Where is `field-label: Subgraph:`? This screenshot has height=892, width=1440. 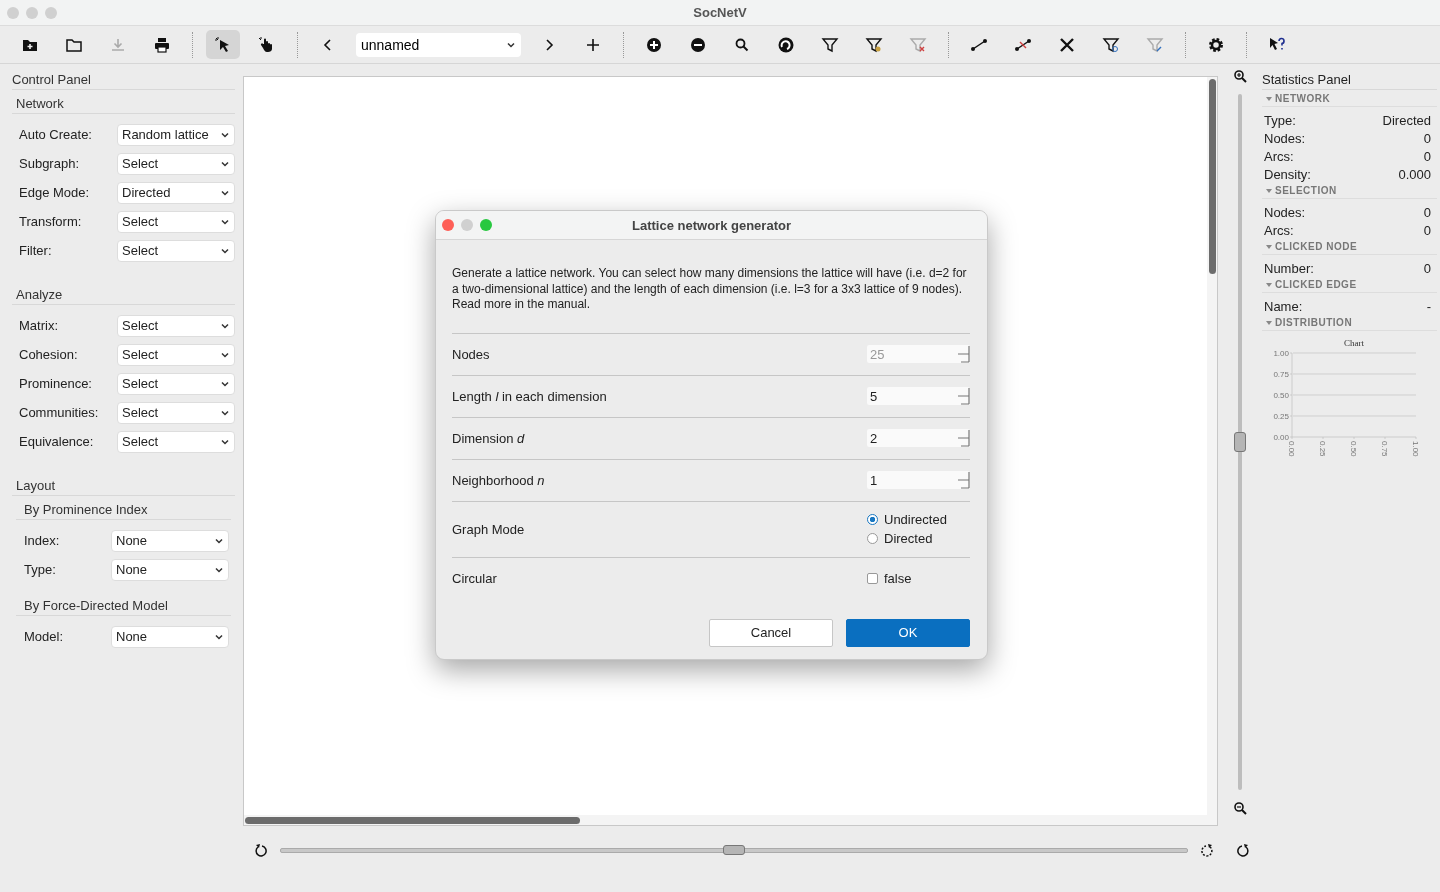 field-label: Subgraph: is located at coordinates (49, 163).